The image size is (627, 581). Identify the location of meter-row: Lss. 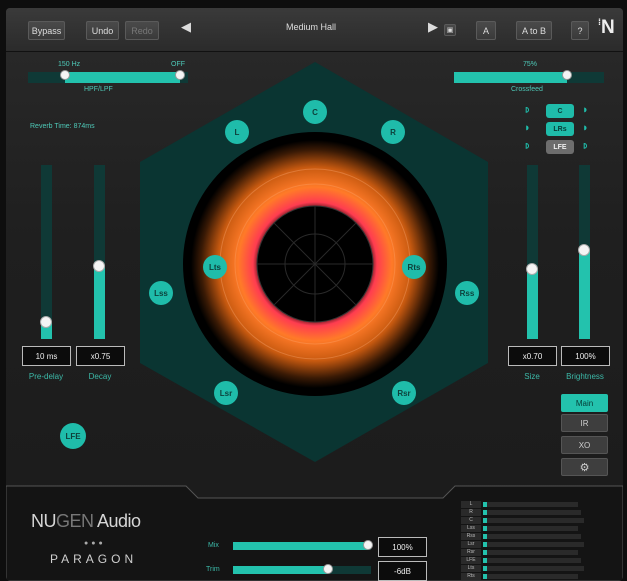
(531, 528).